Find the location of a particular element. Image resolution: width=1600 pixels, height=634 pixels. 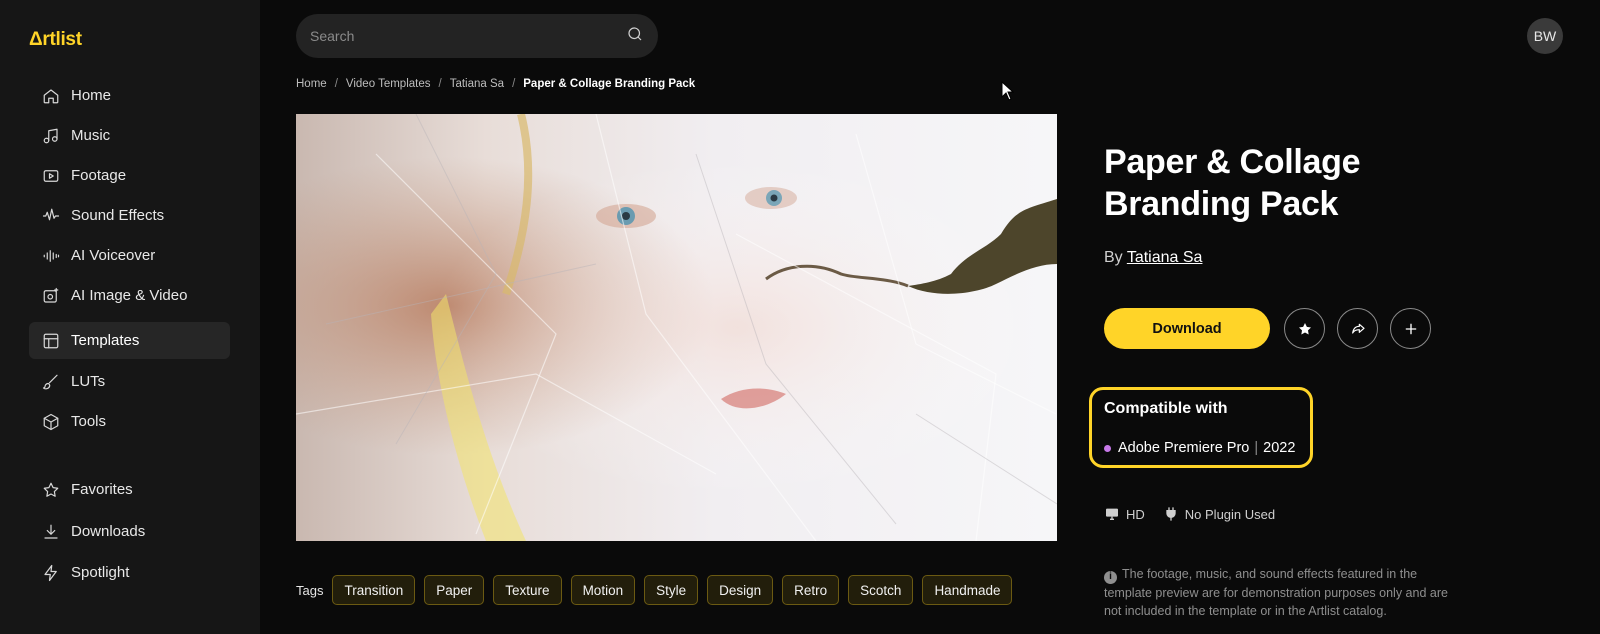

home-icon is located at coordinates (51, 96).